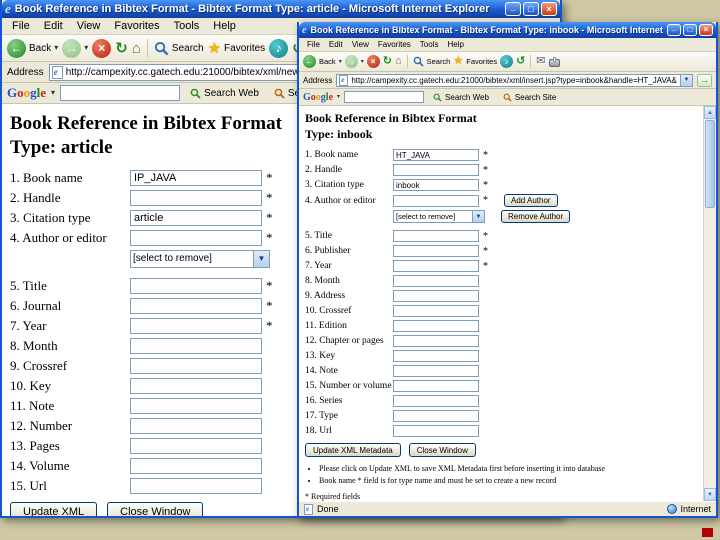  What do you see at coordinates (554, 61) in the screenshot?
I see `print-button` at bounding box center [554, 61].